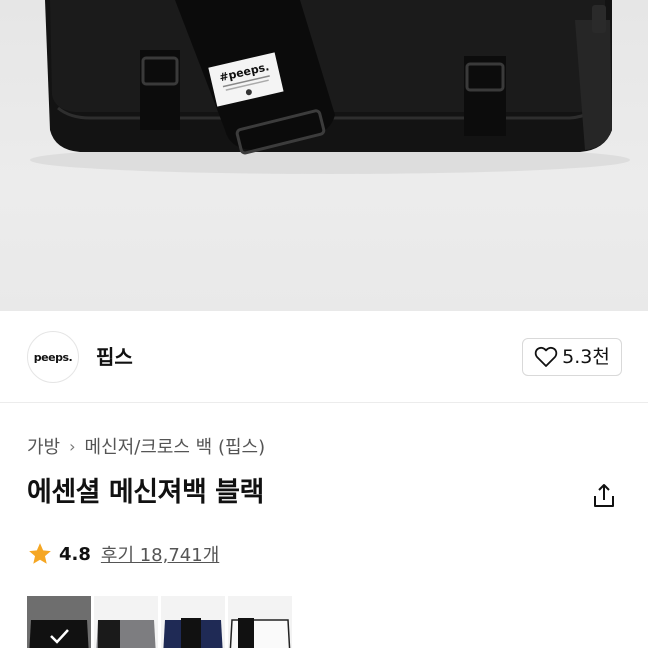  What do you see at coordinates (126, 622) in the screenshot?
I see `swatch-gray` at bounding box center [126, 622].